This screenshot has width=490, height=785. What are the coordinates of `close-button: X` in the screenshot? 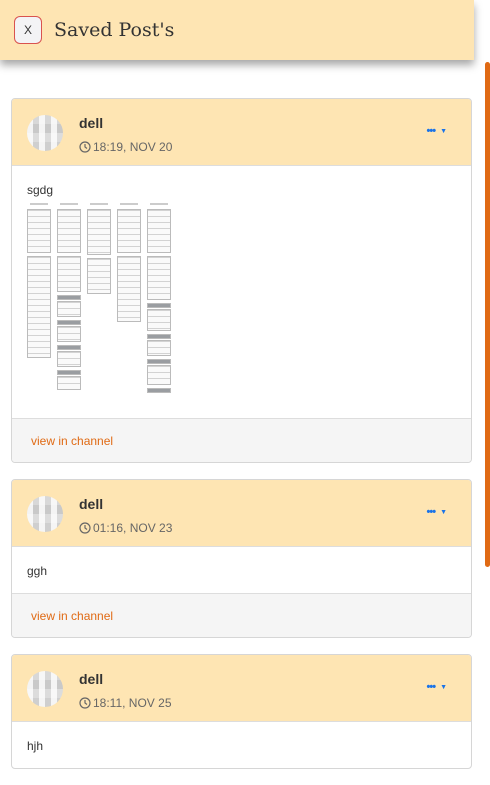 It's located at (28, 30).